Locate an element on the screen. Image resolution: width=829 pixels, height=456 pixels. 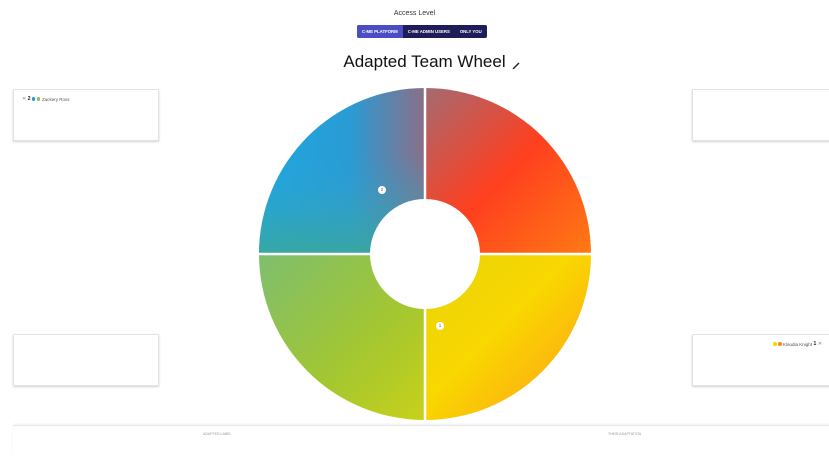
member-rank: 2 is located at coordinates (29, 99).